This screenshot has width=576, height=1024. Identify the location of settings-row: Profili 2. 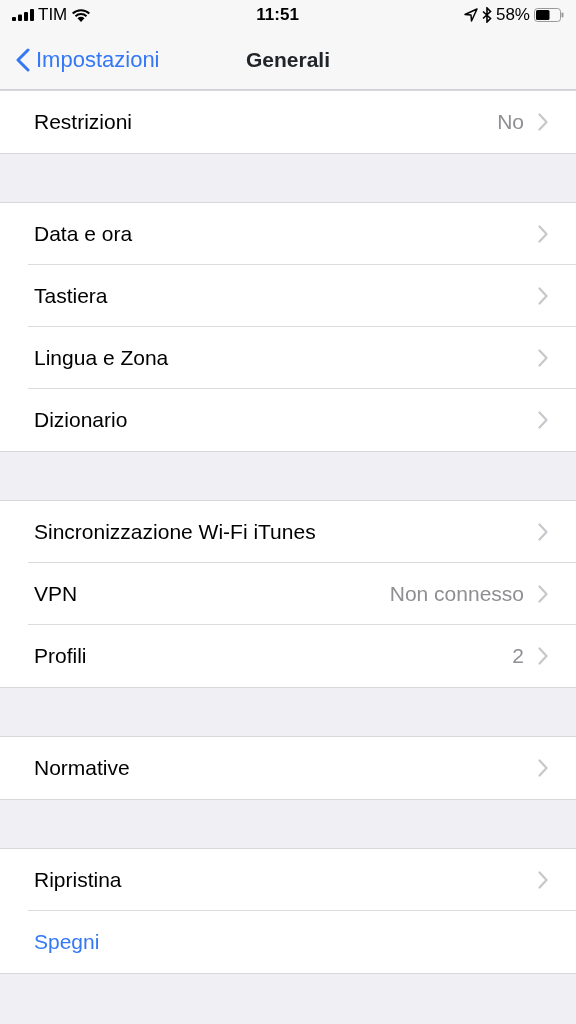
(302, 656).